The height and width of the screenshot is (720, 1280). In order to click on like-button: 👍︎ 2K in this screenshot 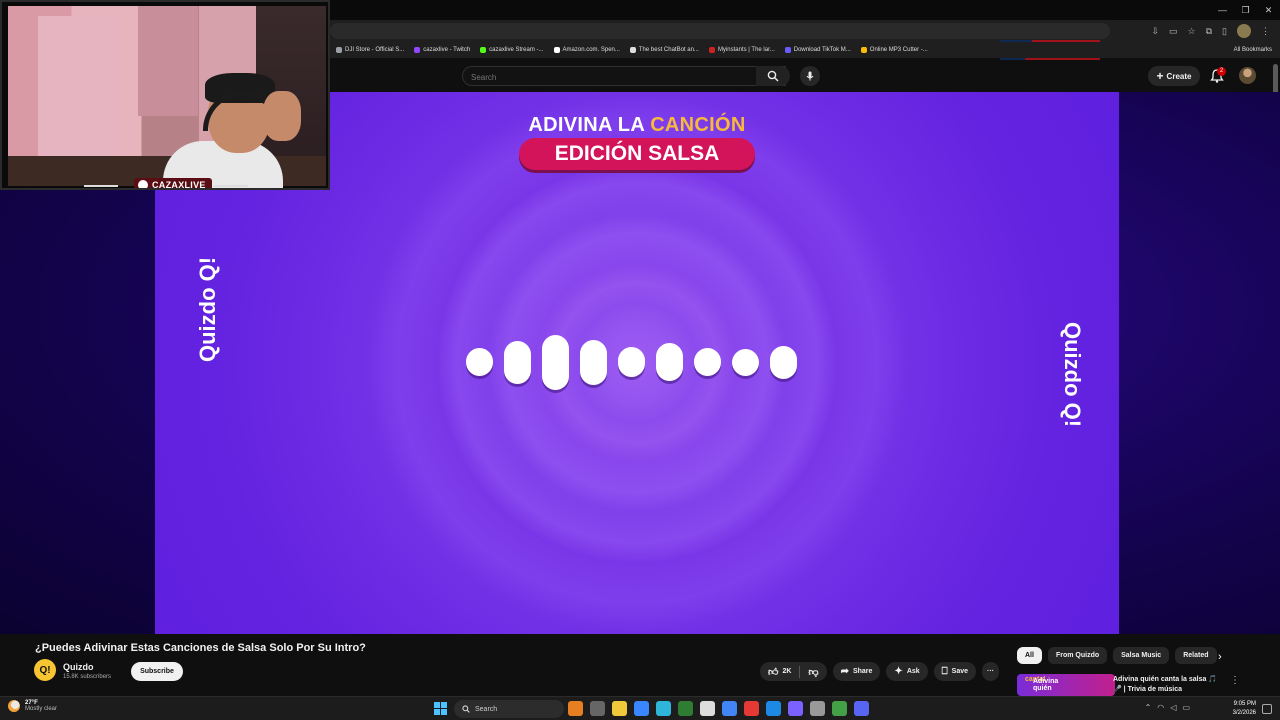, I will do `click(779, 671)`.